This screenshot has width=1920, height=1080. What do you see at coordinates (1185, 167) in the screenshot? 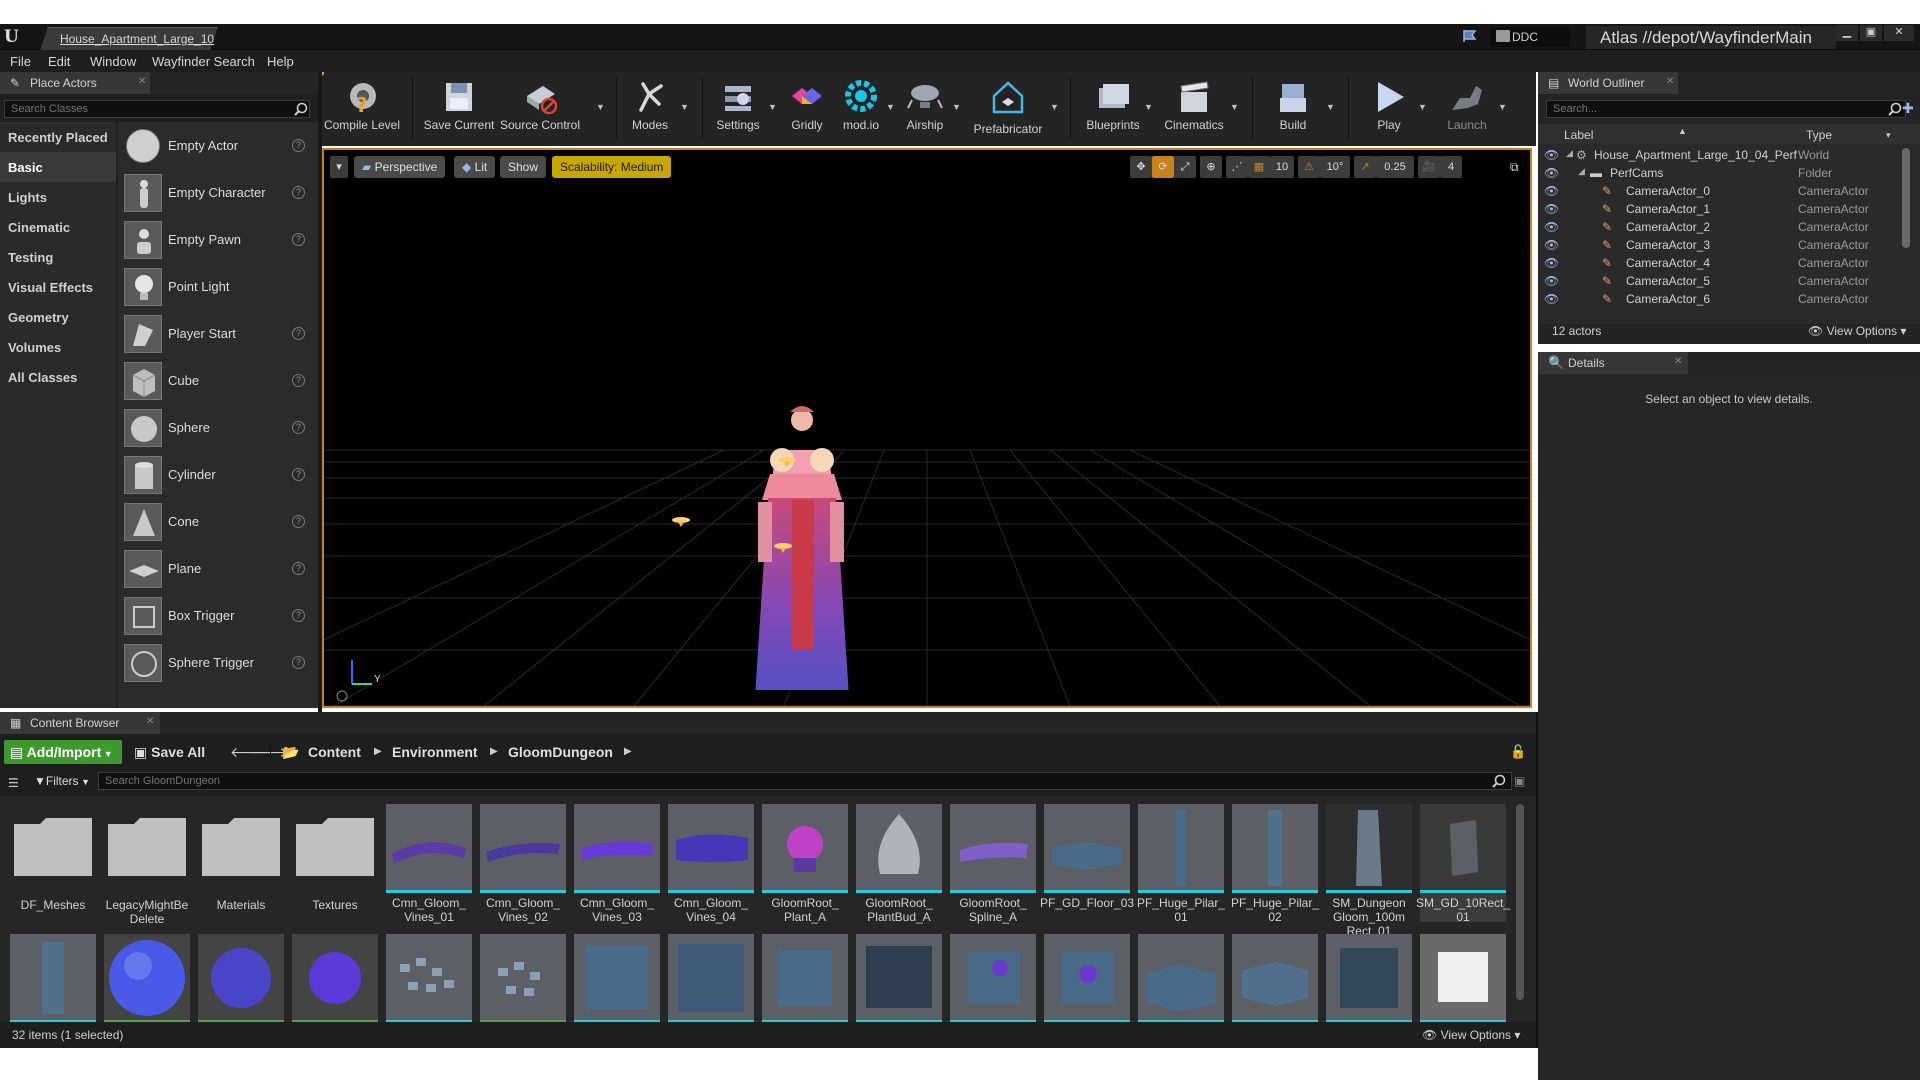
I see `scale-icon: ⤢` at bounding box center [1185, 167].